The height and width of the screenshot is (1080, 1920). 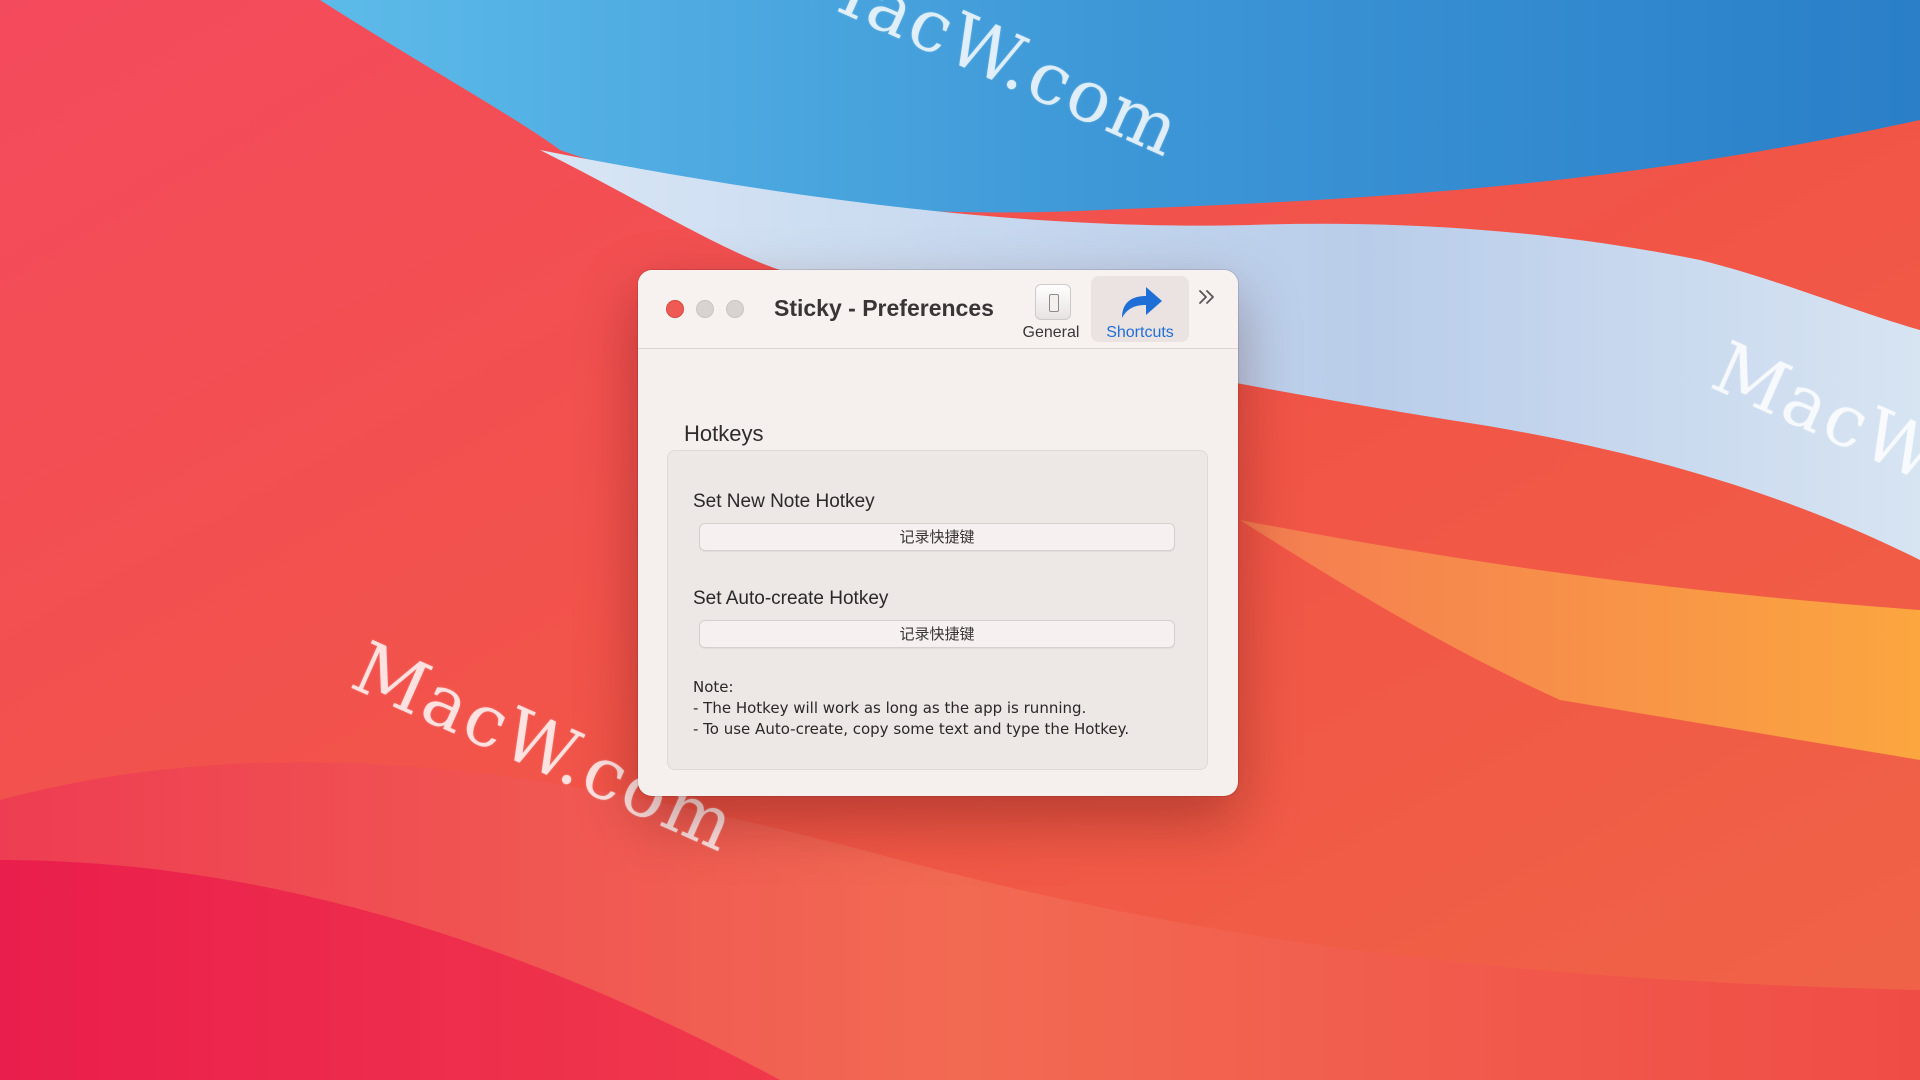 What do you see at coordinates (884, 308) in the screenshot?
I see `window-title: Sticky - Preferences` at bounding box center [884, 308].